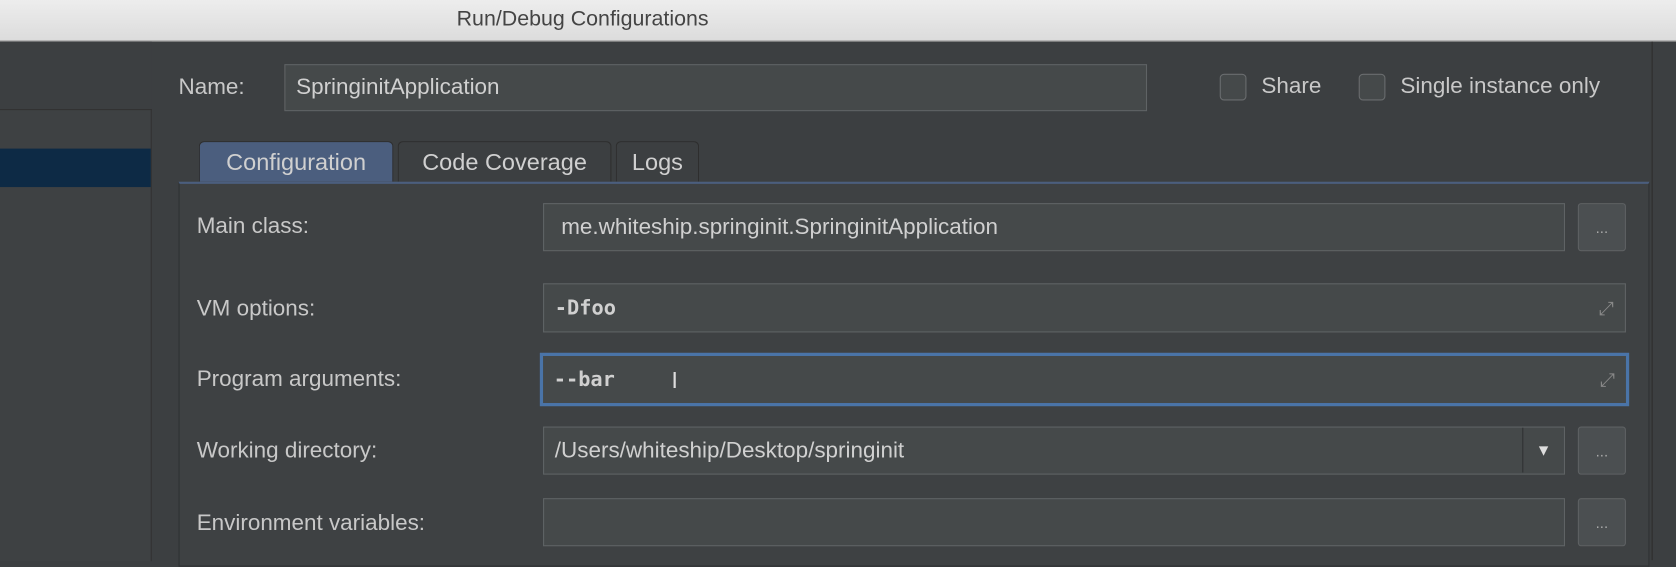  I want to click on tab-code-coverage: Code Coverage, so click(504, 161).